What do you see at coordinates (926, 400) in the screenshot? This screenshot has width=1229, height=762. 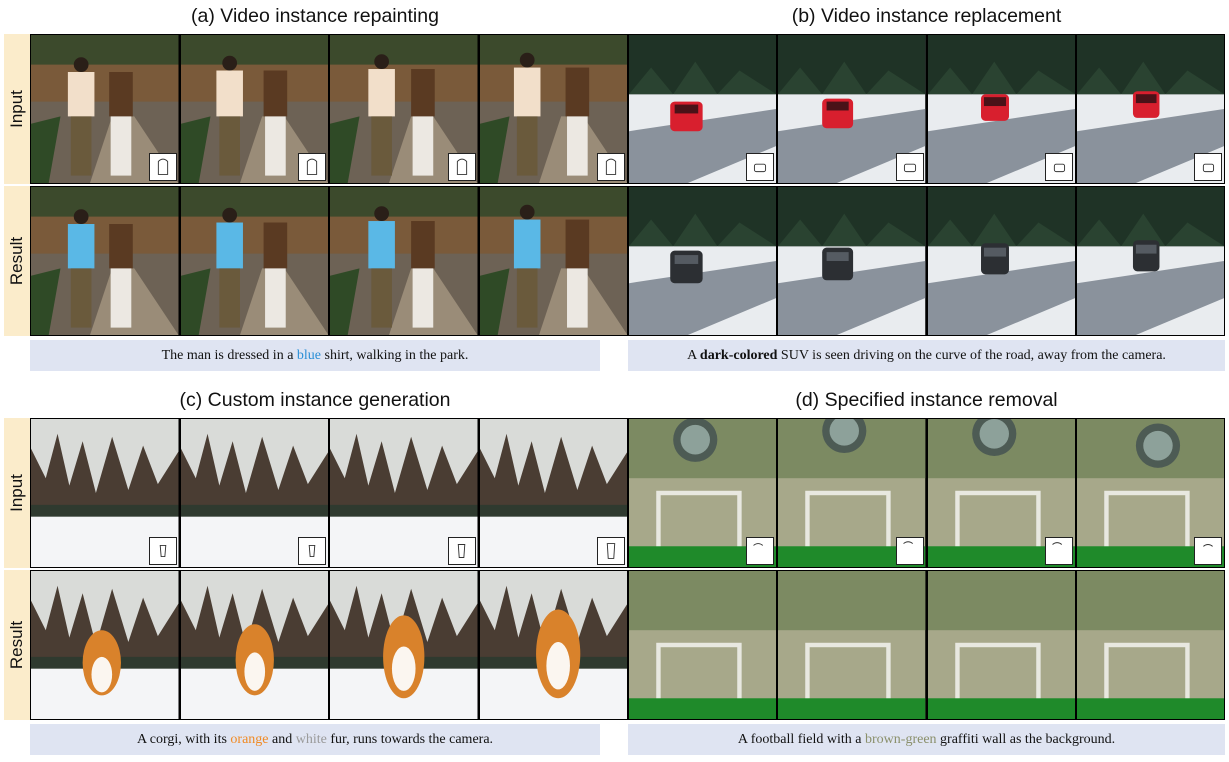 I see `panel-title: (d) Specified instance removal` at bounding box center [926, 400].